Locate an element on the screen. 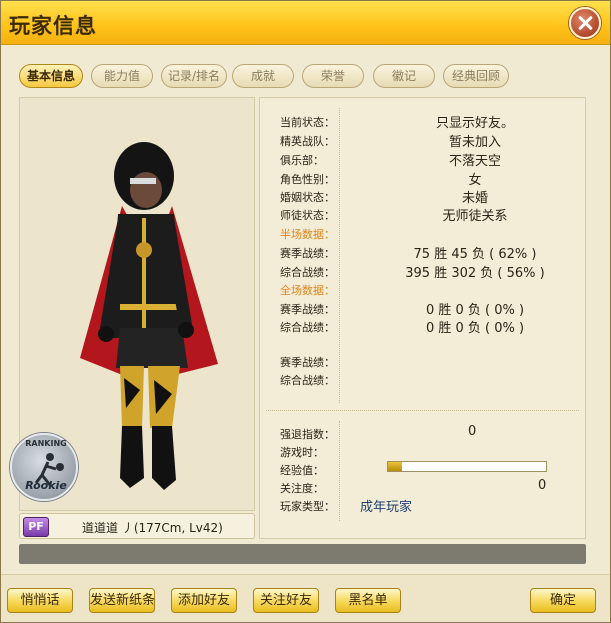 This screenshot has height=623, width=611. basketball-player-icon is located at coordinates (49, 469).